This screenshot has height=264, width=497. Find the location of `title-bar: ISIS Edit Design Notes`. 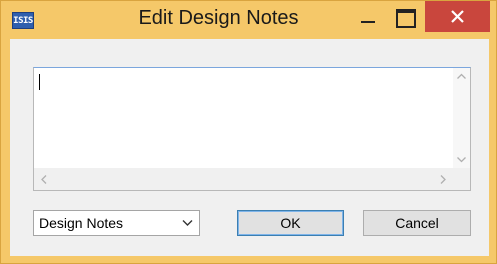

title-bar: ISIS Edit Design Notes is located at coordinates (248, 20).